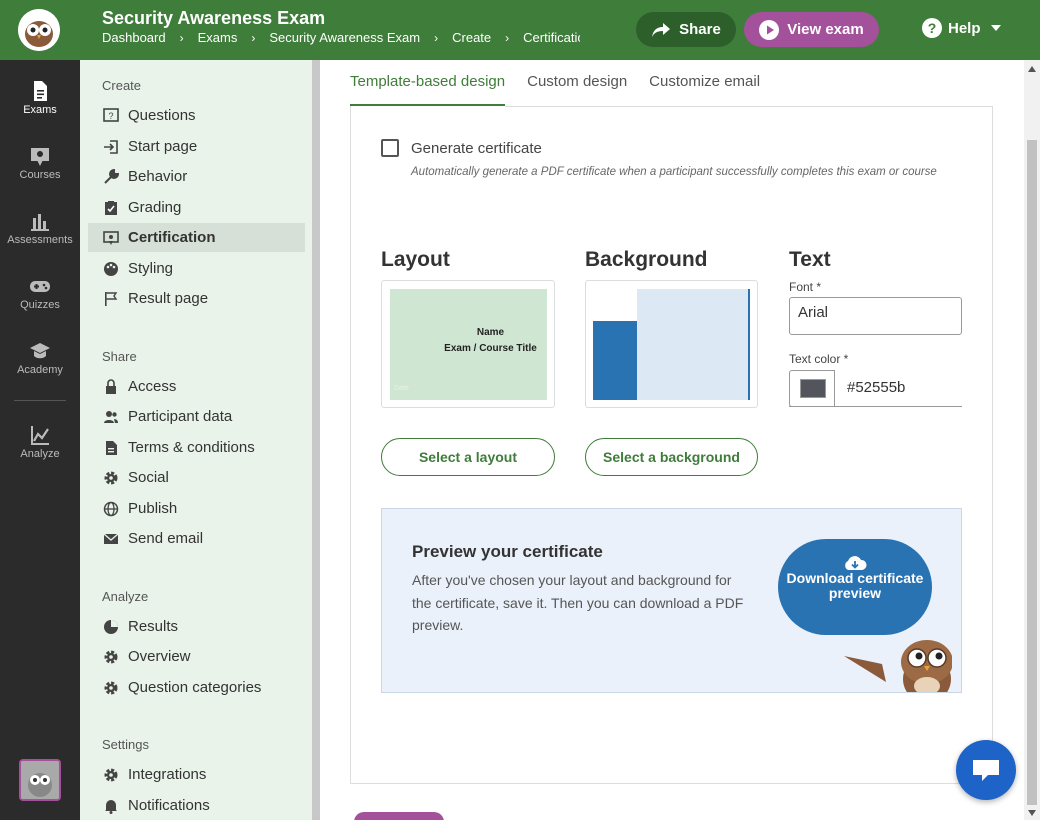 The image size is (1040, 820). I want to click on rail-item-academy: Academy, so click(40, 362).